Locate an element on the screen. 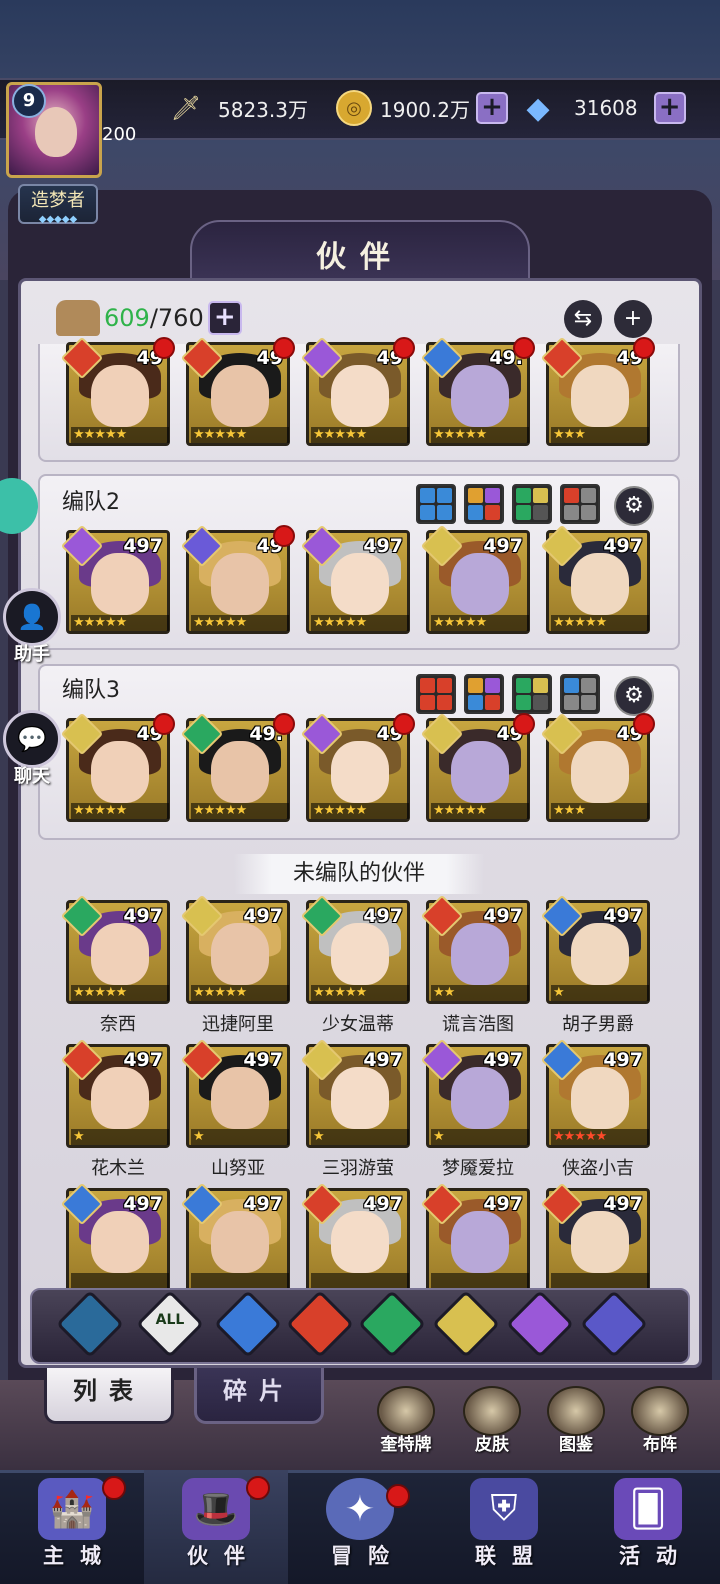 This screenshot has width=720, height=1584. team-3-settings-icon: ⚙ is located at coordinates (634, 696).